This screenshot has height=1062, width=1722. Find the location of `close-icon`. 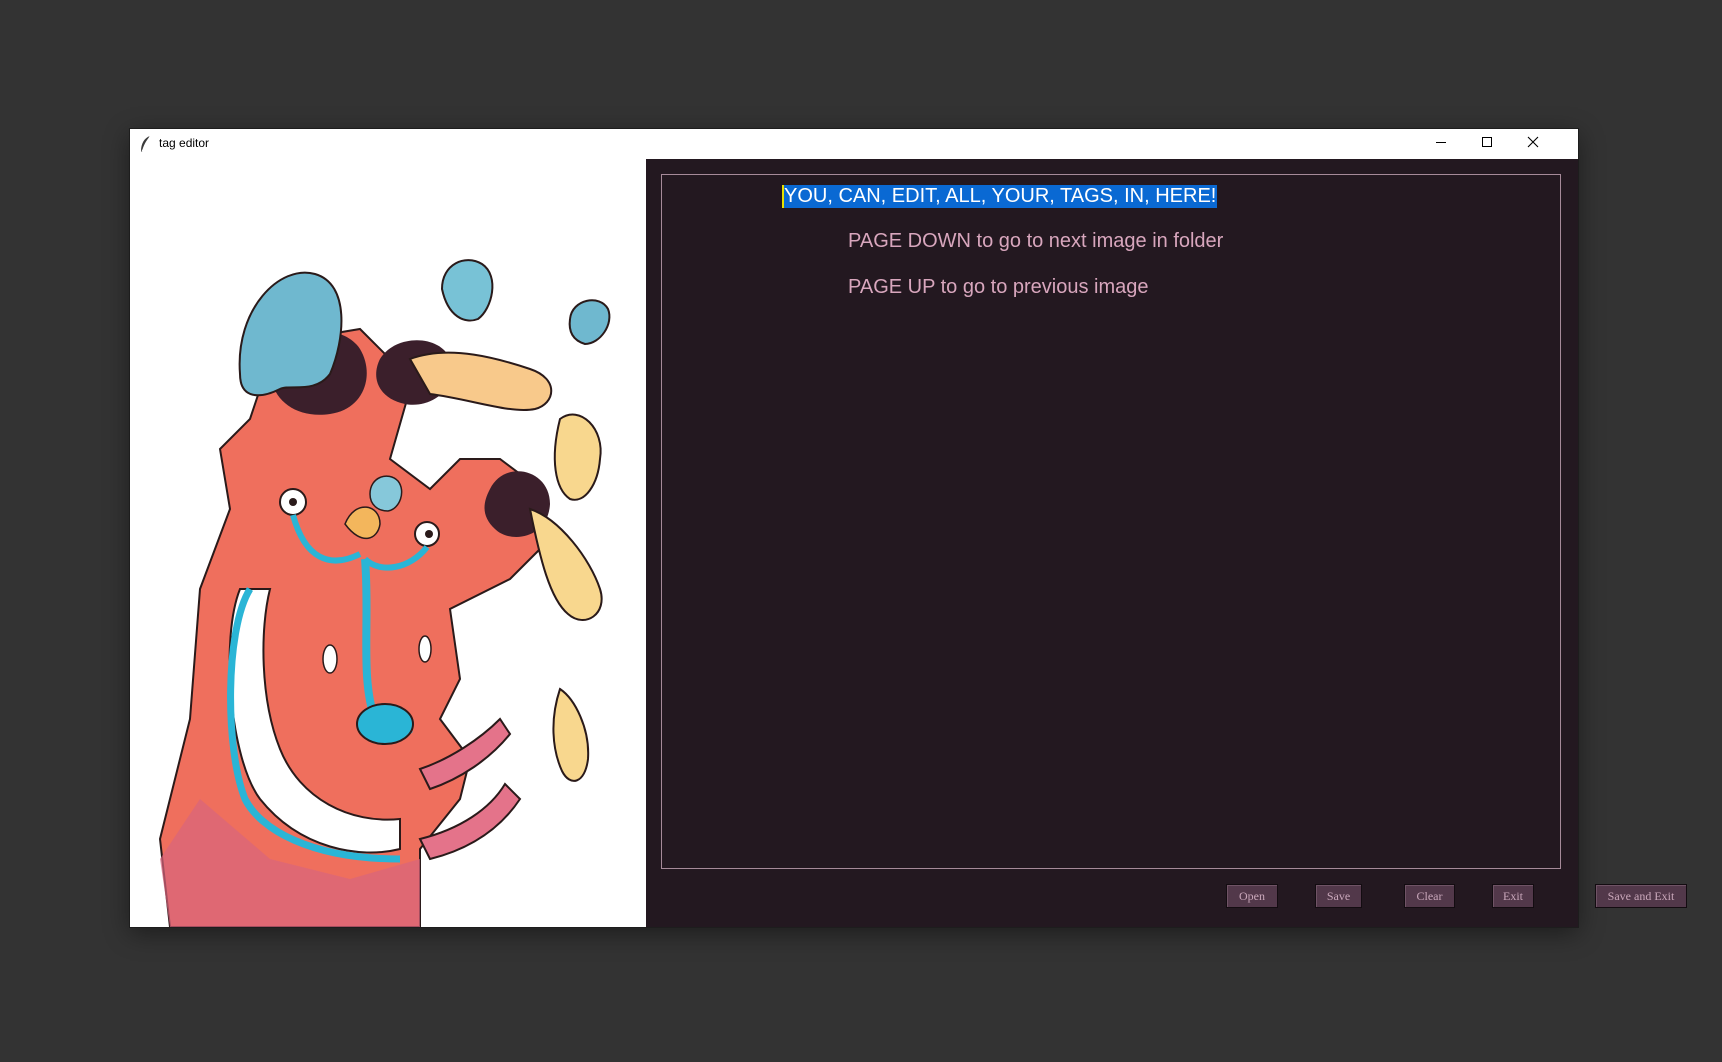

close-icon is located at coordinates (1533, 144).